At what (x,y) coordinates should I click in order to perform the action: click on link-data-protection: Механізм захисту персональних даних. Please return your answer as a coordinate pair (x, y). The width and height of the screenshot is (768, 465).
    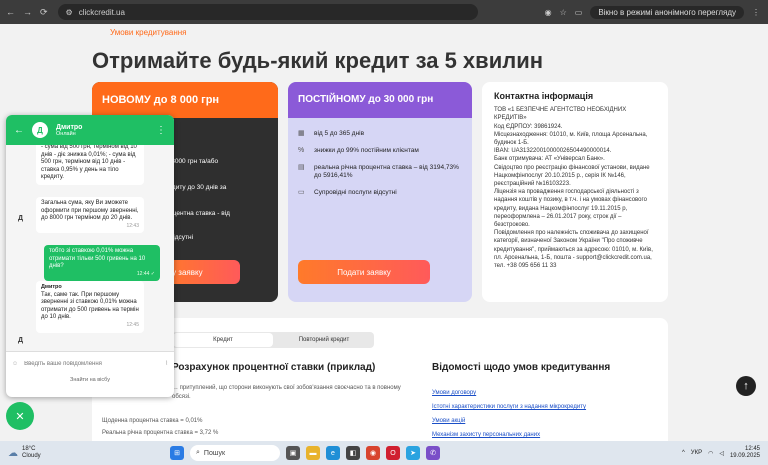
    Looking at the image, I should click on (509, 434).